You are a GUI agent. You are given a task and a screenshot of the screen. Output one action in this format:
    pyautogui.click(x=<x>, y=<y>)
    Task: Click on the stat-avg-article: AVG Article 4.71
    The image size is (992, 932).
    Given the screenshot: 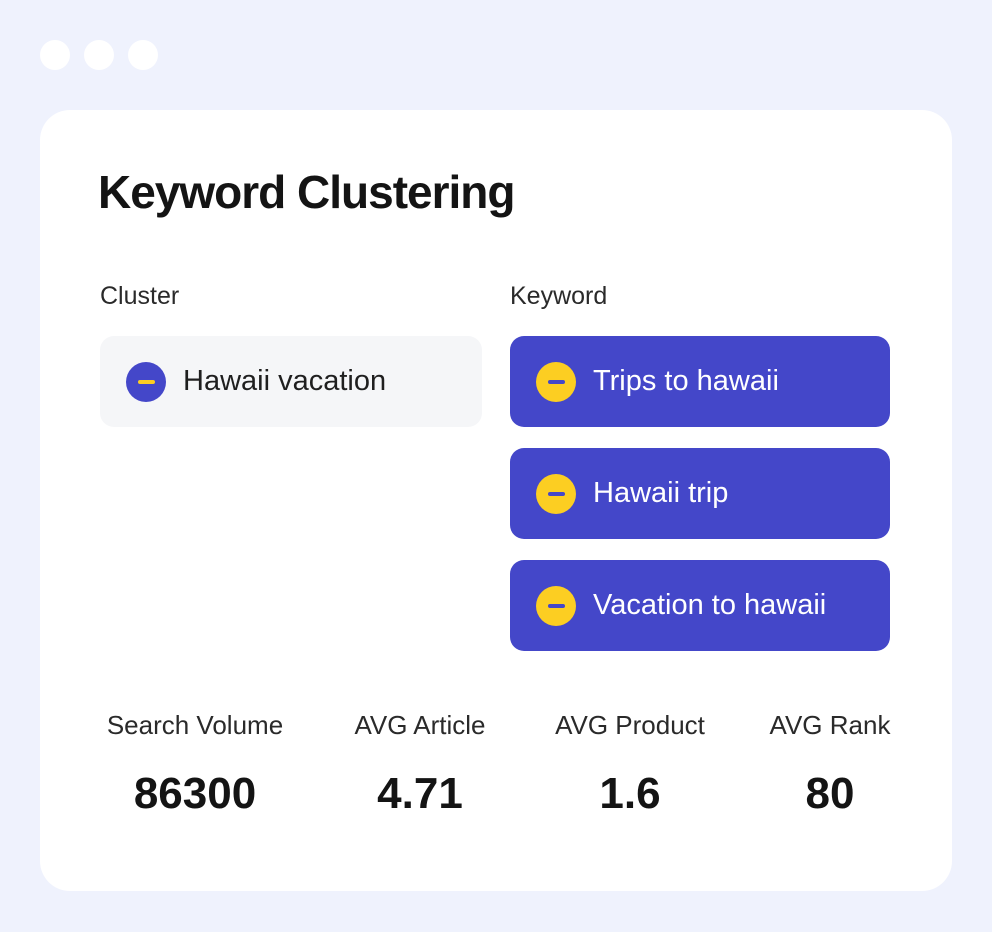 What is the action you would take?
    pyautogui.click(x=420, y=764)
    